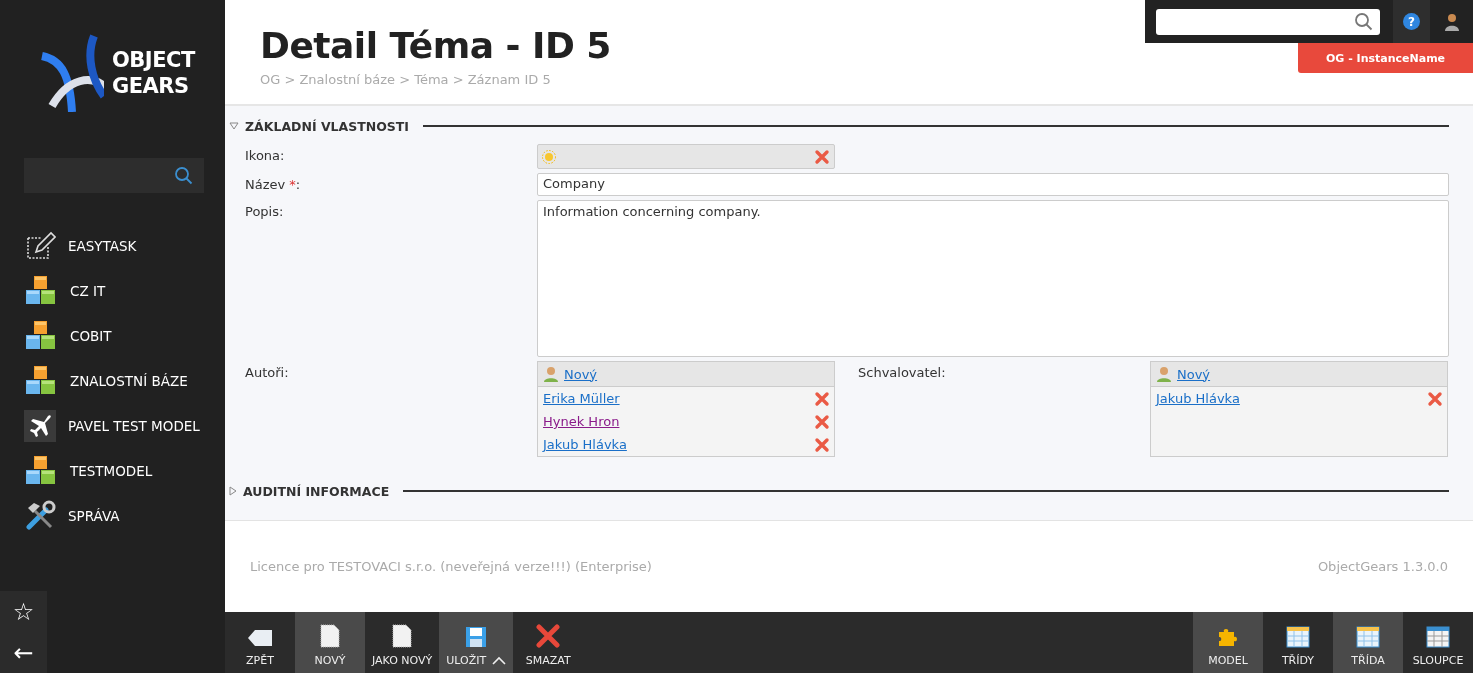  Describe the element at coordinates (273, 185) in the screenshot. I see `field-label: Název *:` at that location.